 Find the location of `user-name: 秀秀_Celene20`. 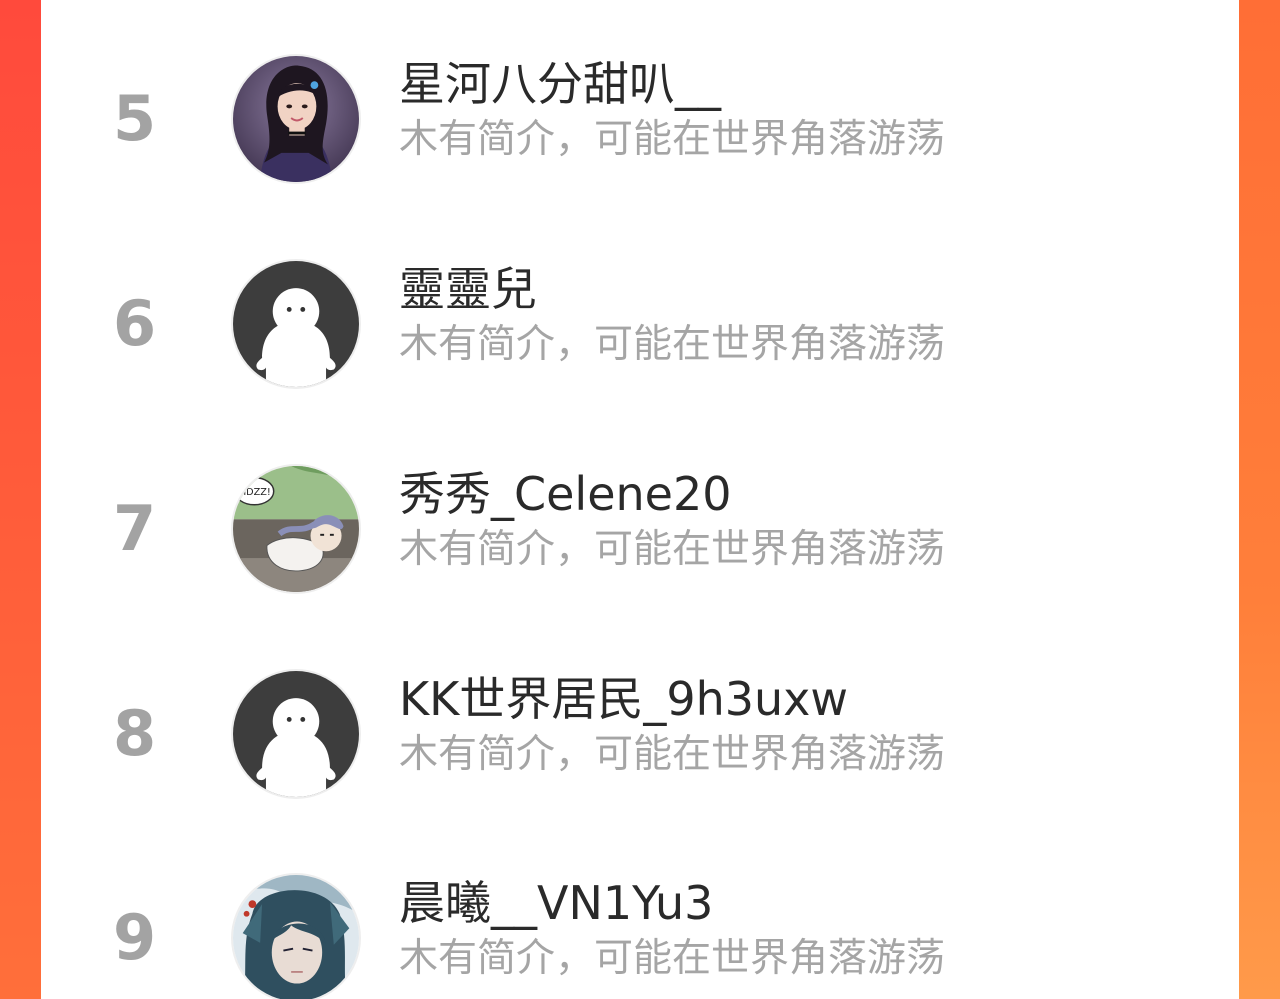

user-name: 秀秀_Celene20 is located at coordinates (565, 494).